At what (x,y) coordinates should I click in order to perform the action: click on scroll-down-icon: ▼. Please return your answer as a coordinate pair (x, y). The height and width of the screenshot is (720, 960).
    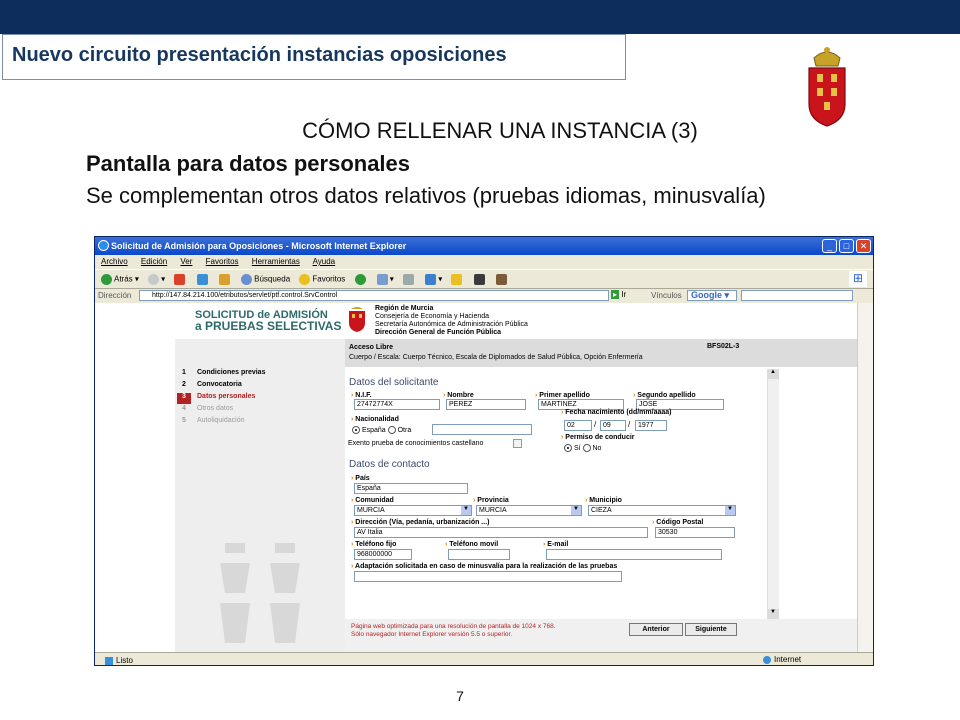
    Looking at the image, I should click on (773, 614).